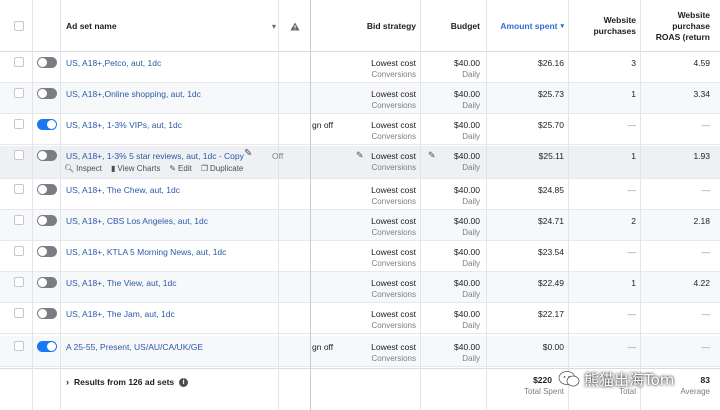  I want to click on ad-set-name-link: US, A18+, The View, aut, 1dc, so click(121, 283).